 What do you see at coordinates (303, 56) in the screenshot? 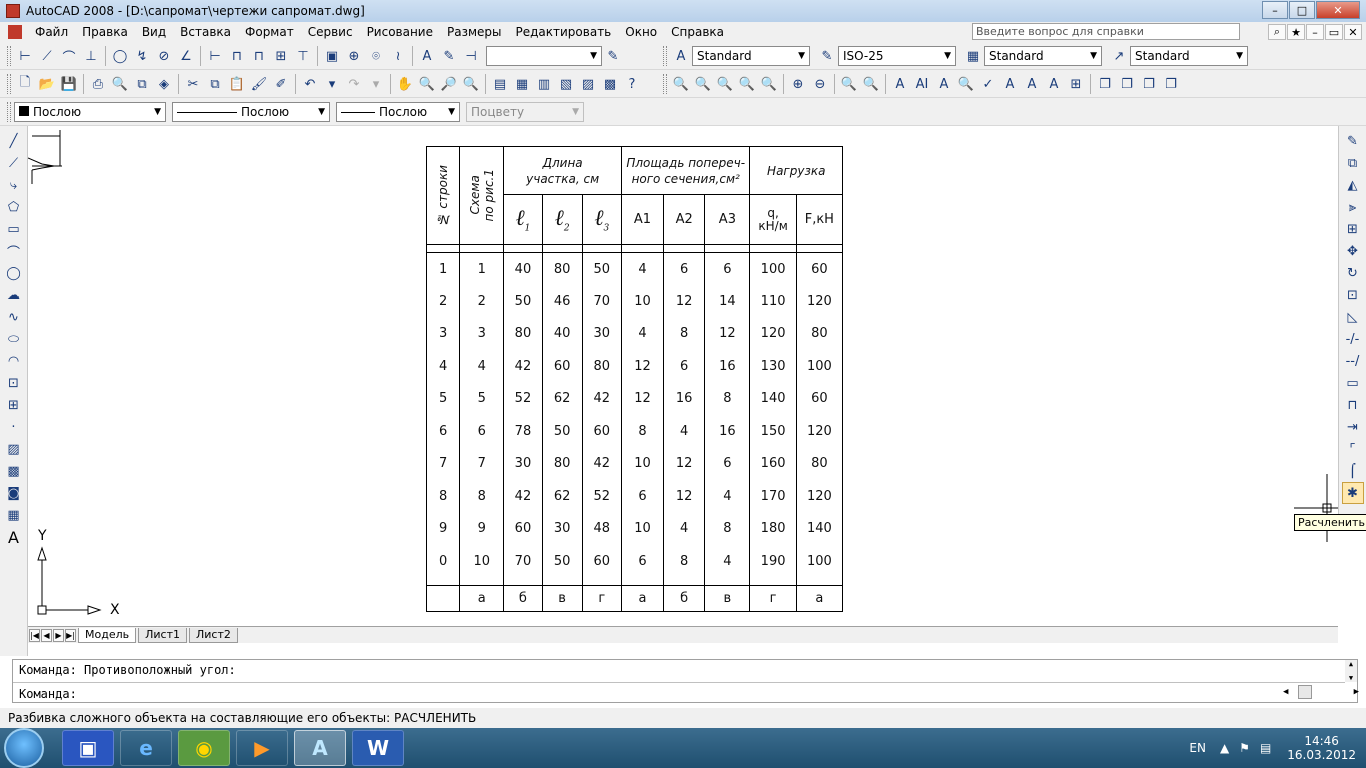
I see `dim-break-icon: ⊤` at bounding box center [303, 56].